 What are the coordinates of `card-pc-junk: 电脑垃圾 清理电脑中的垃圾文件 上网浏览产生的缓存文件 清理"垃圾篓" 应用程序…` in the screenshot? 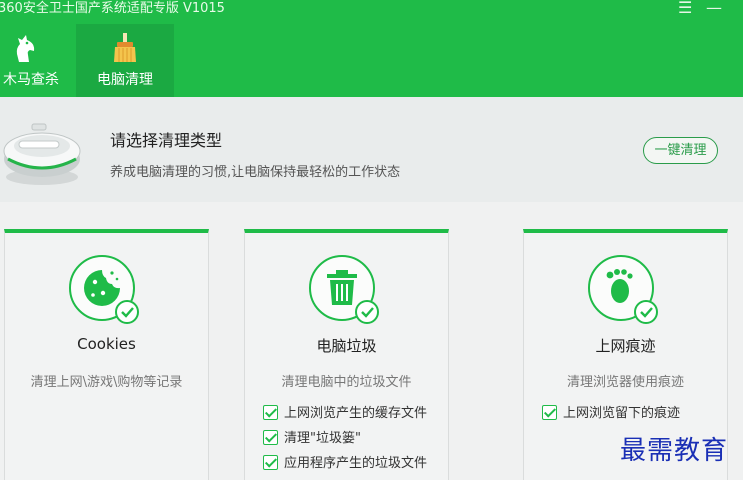 It's located at (346, 354).